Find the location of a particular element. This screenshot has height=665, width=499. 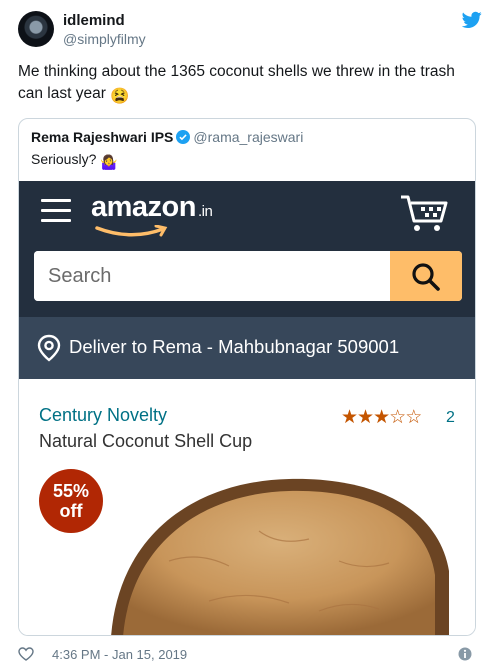

amazon-logo-tld: .in is located at coordinates (205, 211).